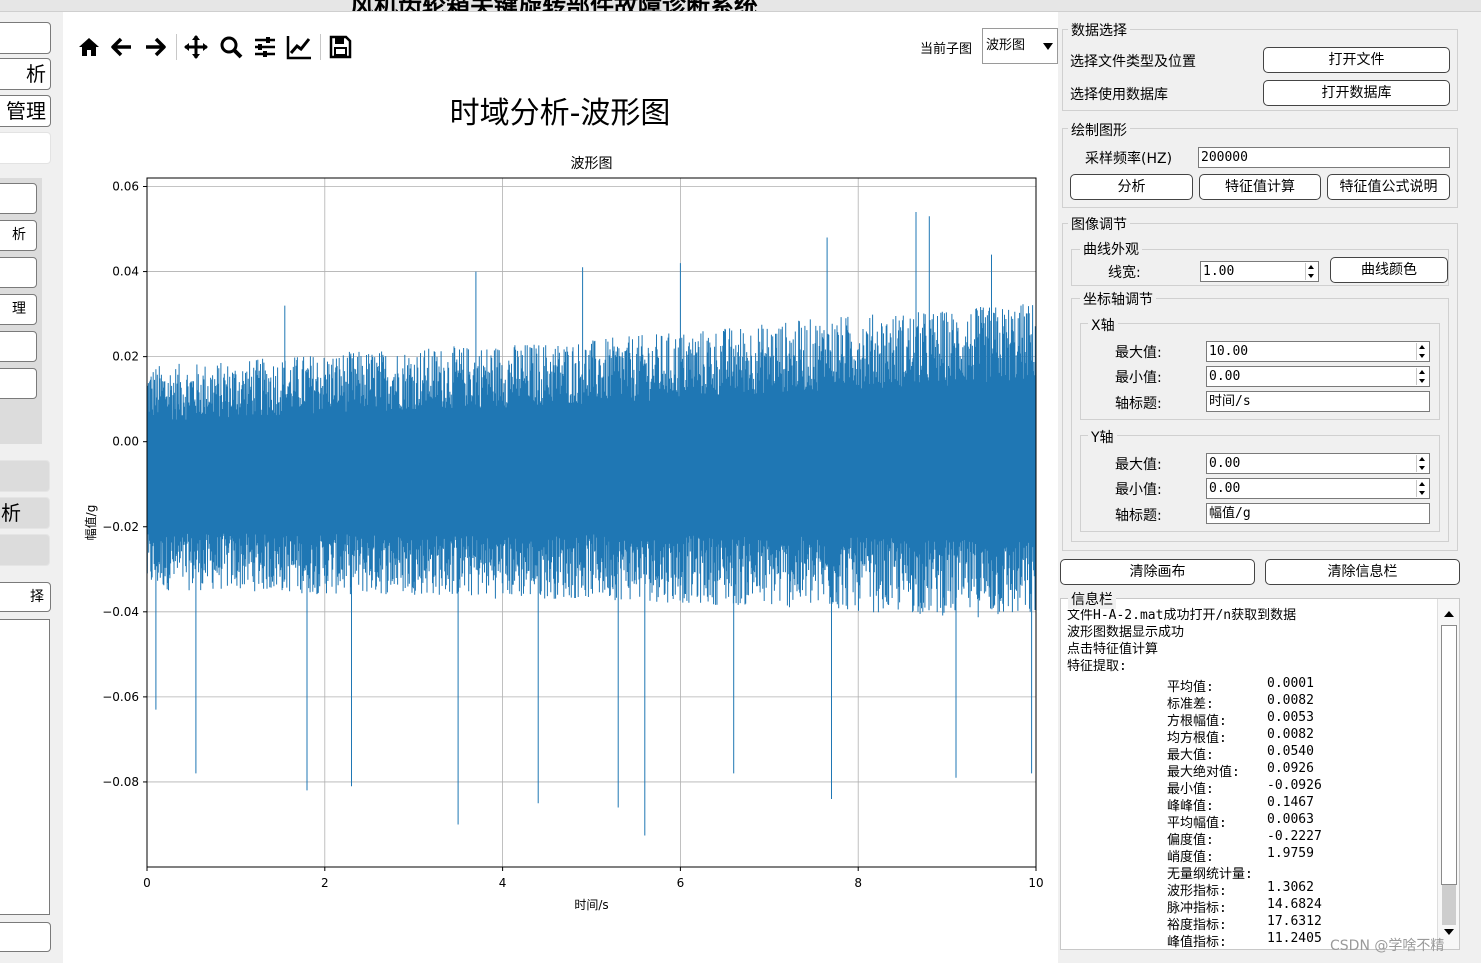 This screenshot has height=963, width=1481. I want to click on current-subplot-value: 波形图, so click(1006, 45).